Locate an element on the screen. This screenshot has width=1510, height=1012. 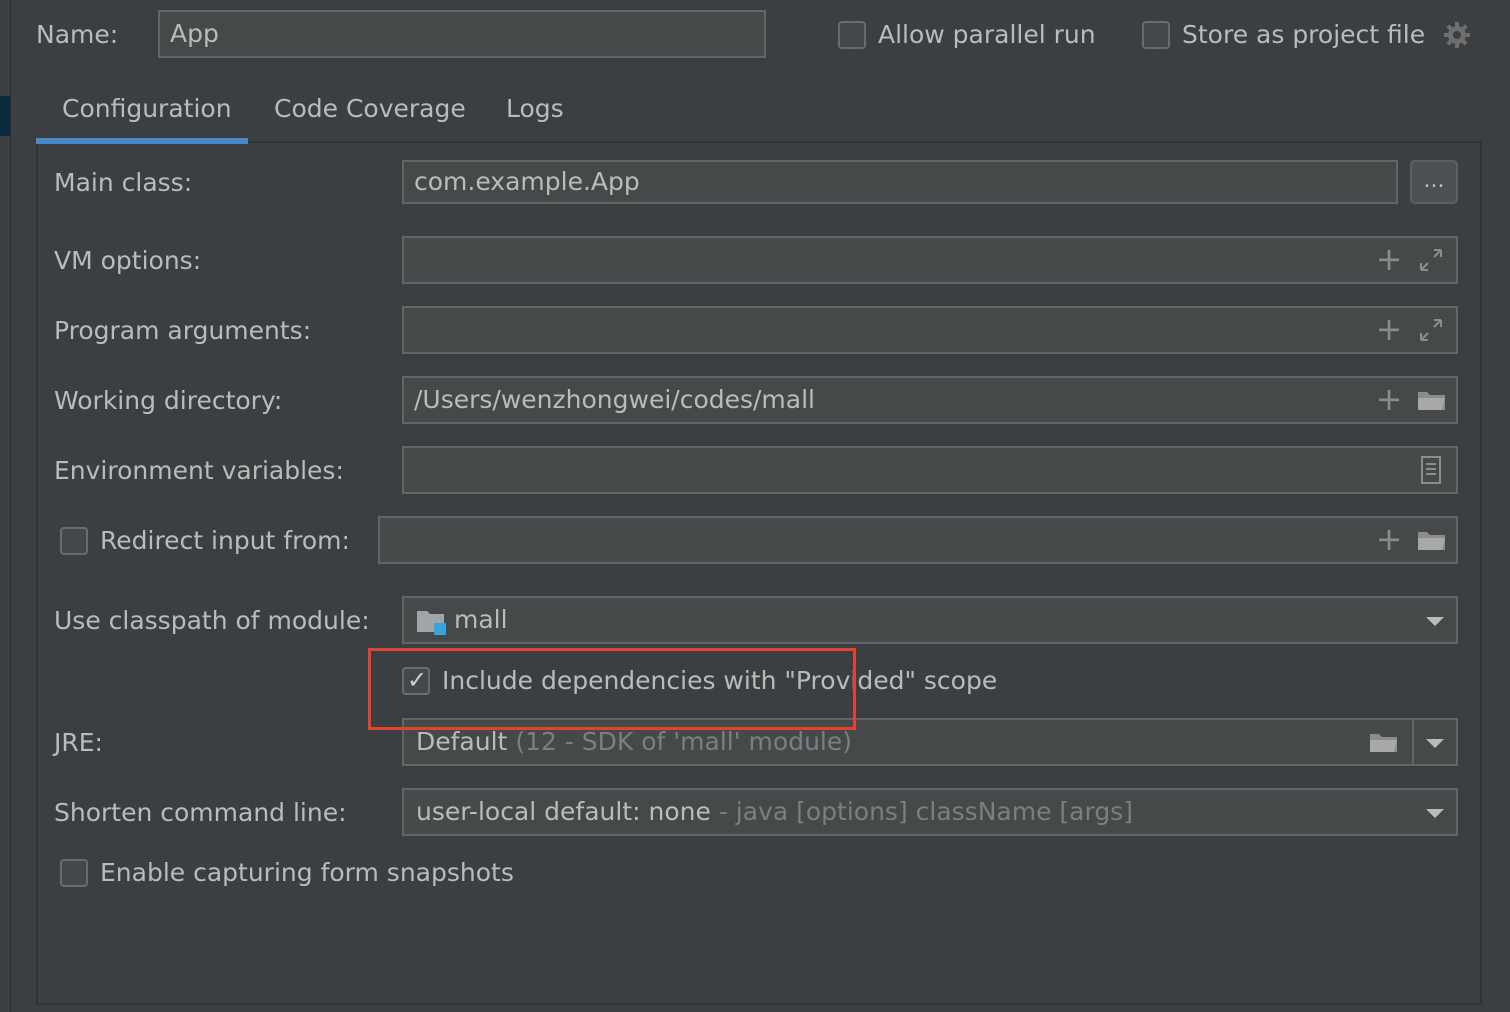
working-directory-value: /Users/wenzhongwei/codes/mall is located at coordinates (615, 399).